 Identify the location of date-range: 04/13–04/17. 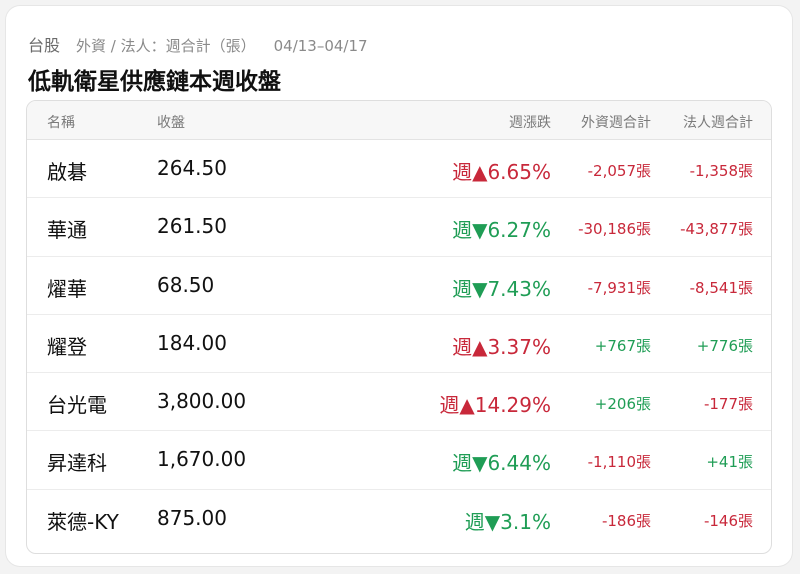
(320, 46).